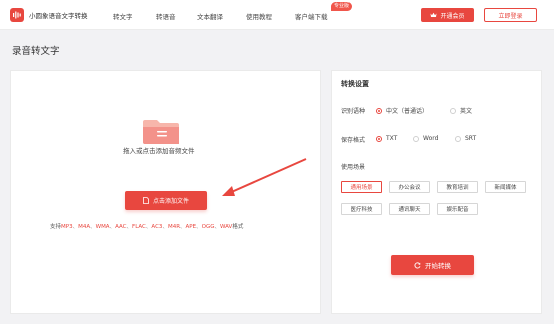  I want to click on format-option-srt: SRT, so click(465, 138).